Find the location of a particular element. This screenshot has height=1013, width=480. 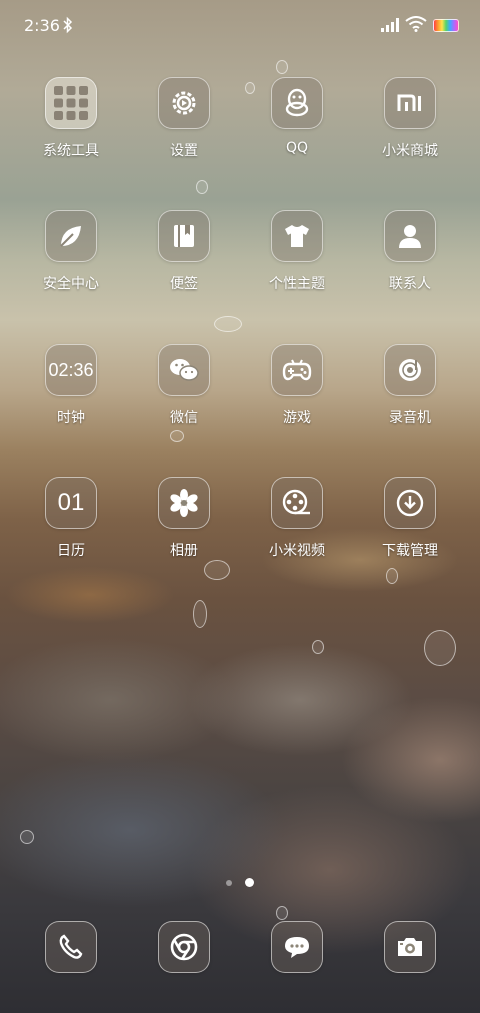

app-mi-store: 小米商城 is located at coordinates (410, 118).